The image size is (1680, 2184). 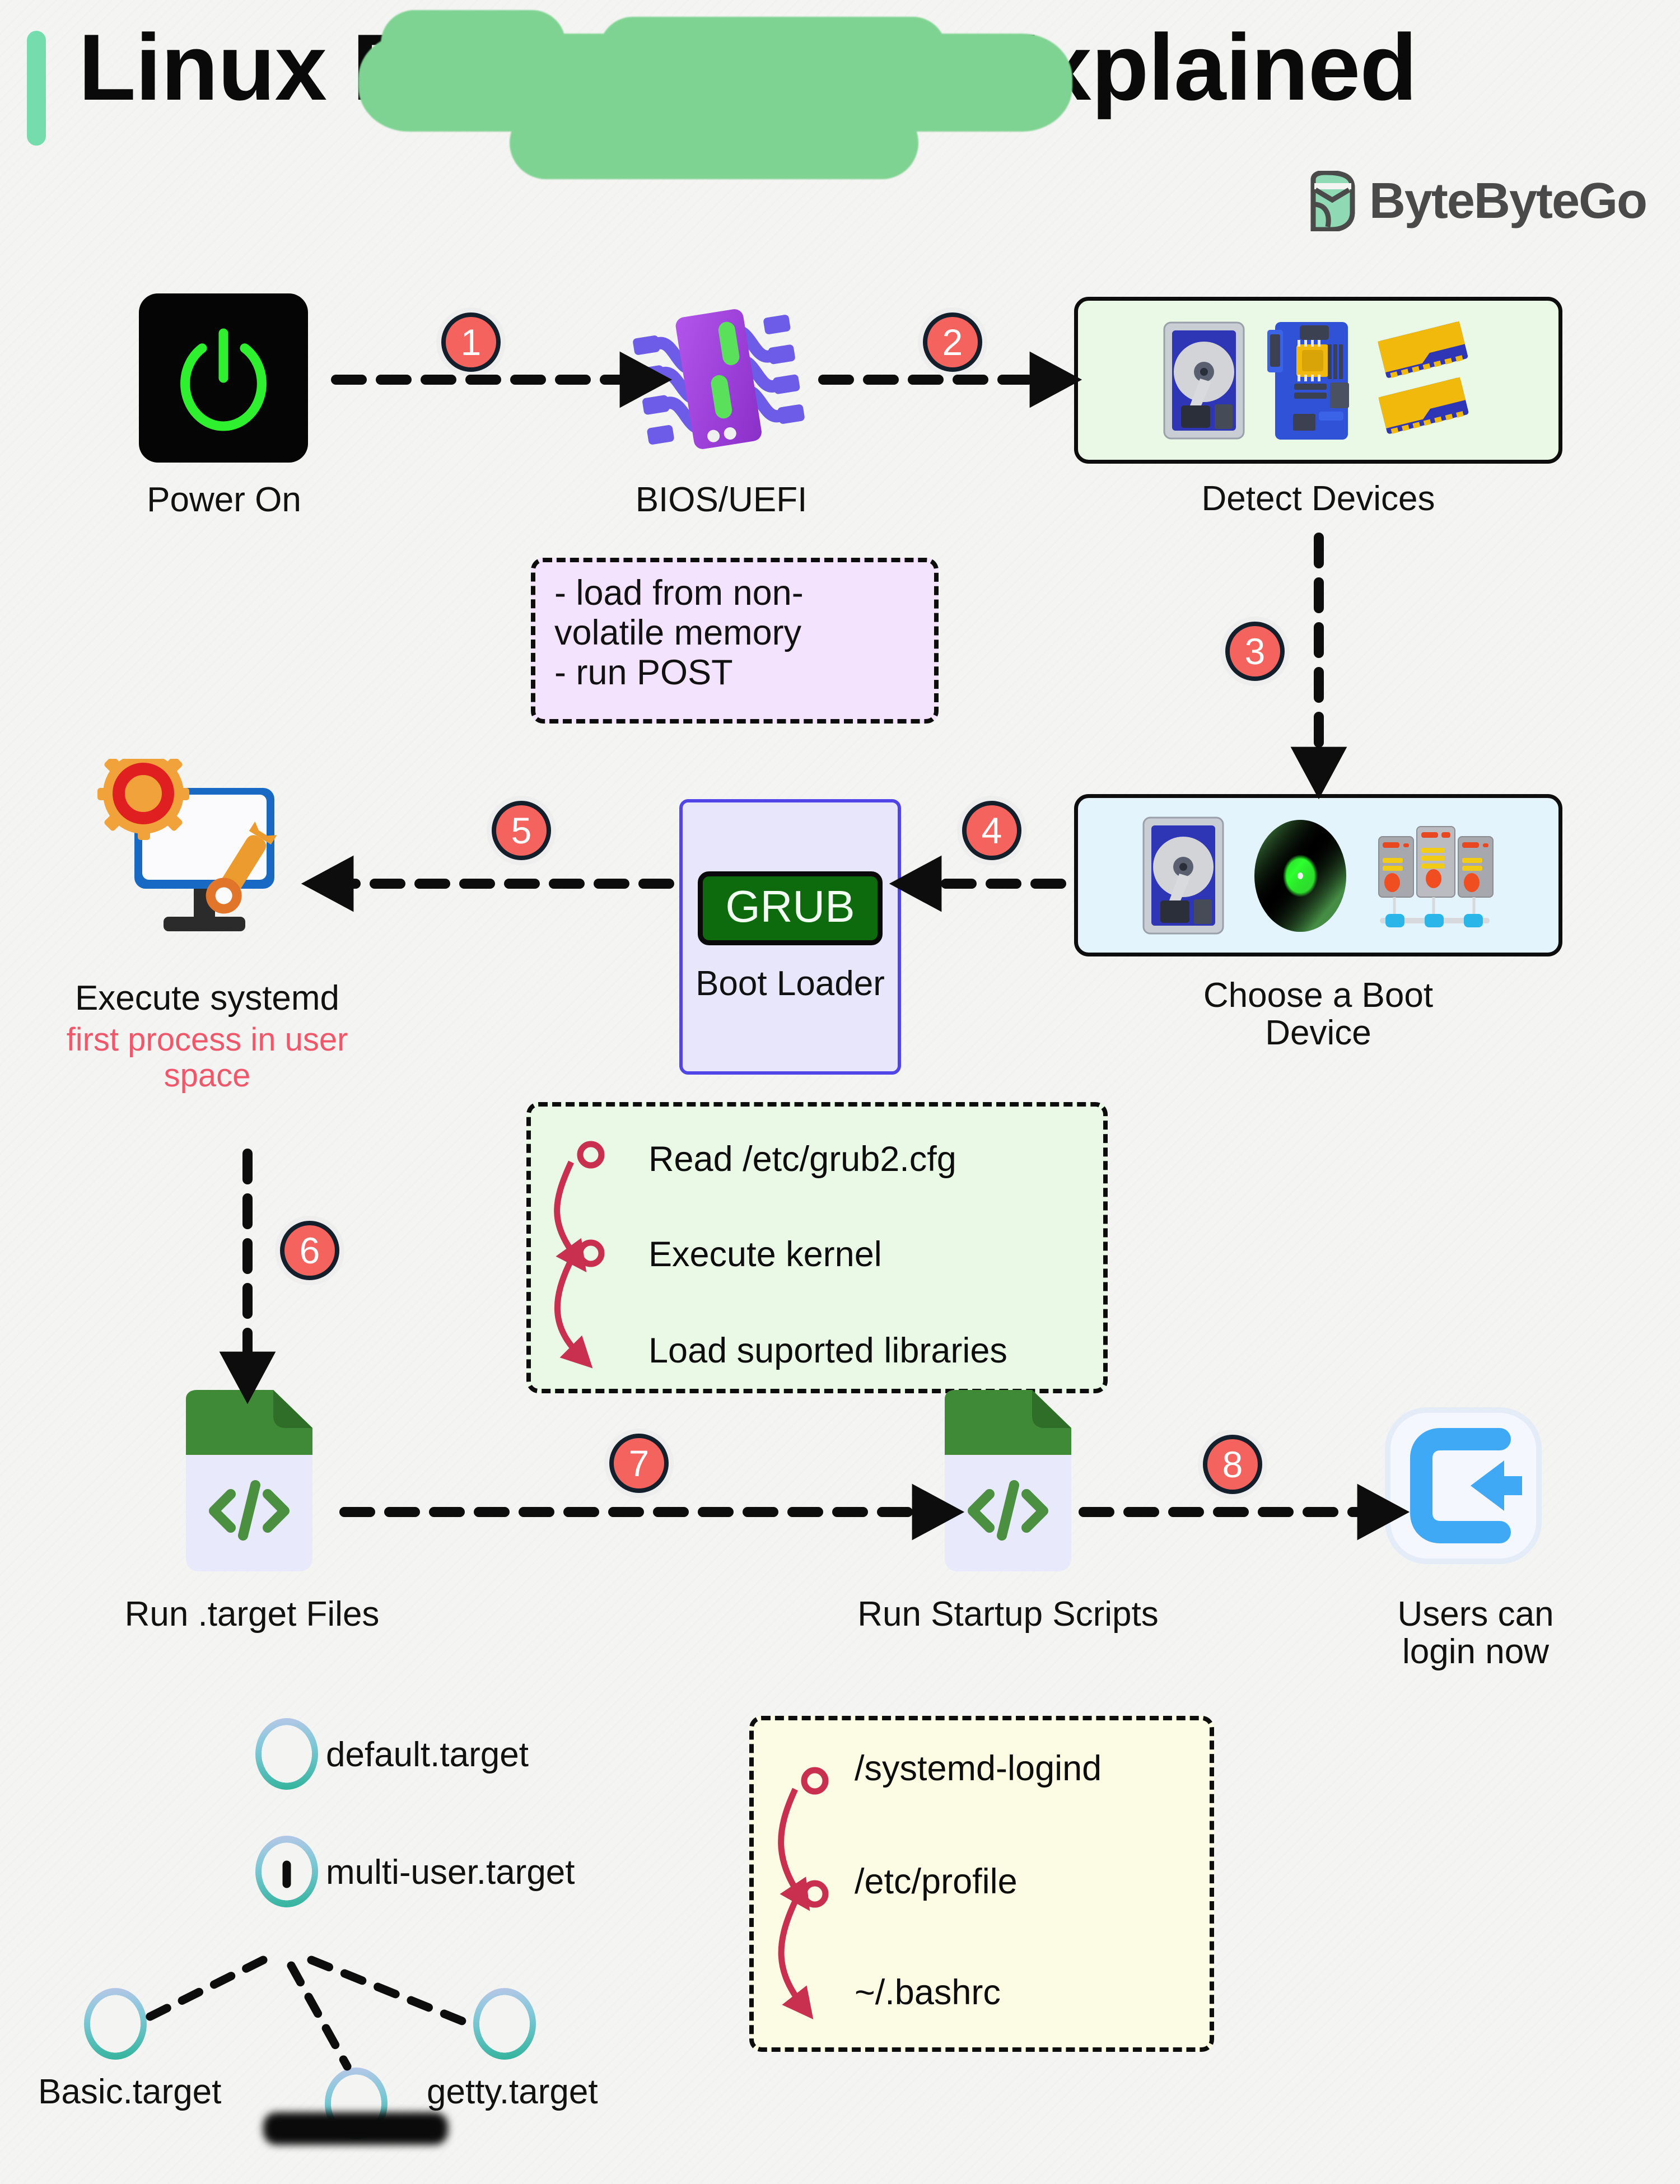 What do you see at coordinates (207, 1058) in the screenshot?
I see `label-execute-systemd-subtitle: first process in user space` at bounding box center [207, 1058].